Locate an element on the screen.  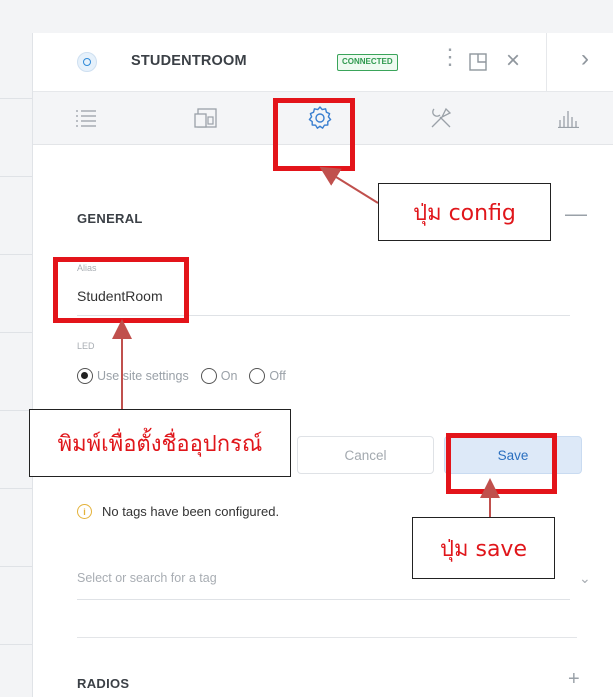
collapse-general-icon: — is located at coordinates (576, 214).